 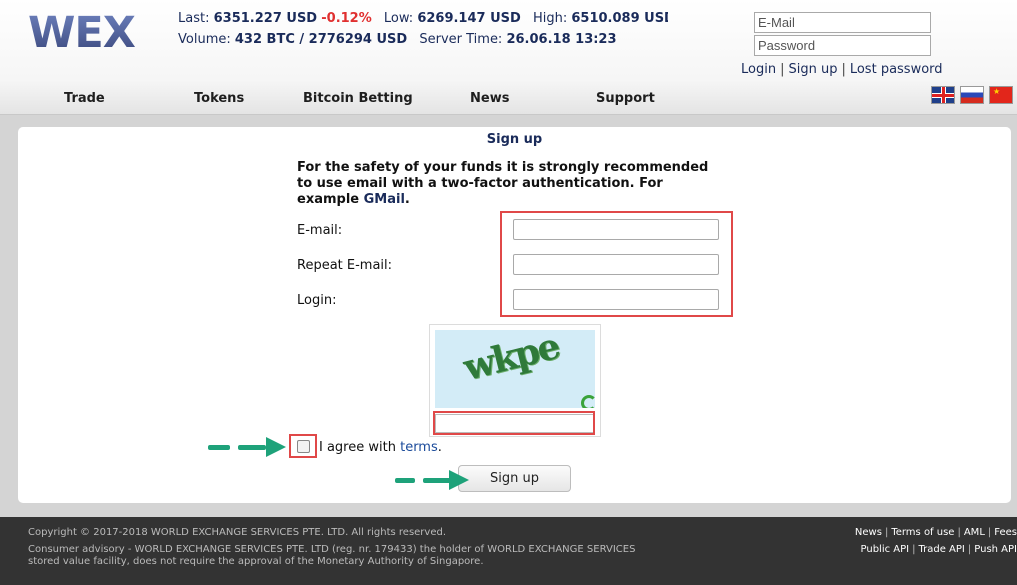 I want to click on signup-link: Sign up, so click(x=812, y=69).